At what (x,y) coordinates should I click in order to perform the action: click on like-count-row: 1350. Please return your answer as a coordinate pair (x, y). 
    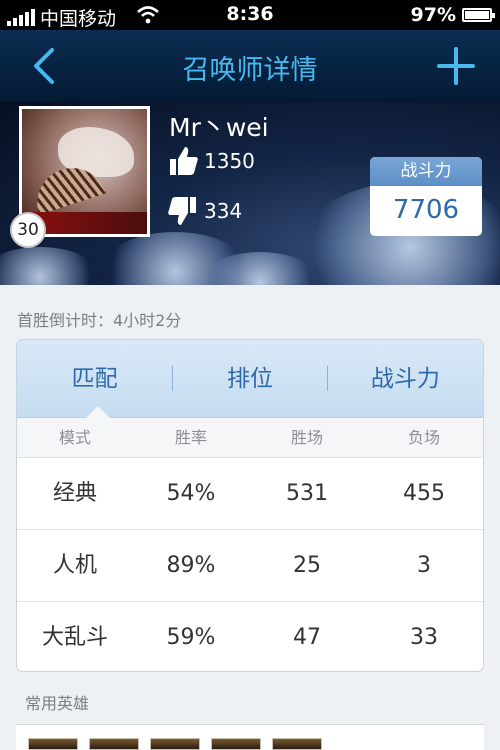
    Looking at the image, I should click on (210, 161).